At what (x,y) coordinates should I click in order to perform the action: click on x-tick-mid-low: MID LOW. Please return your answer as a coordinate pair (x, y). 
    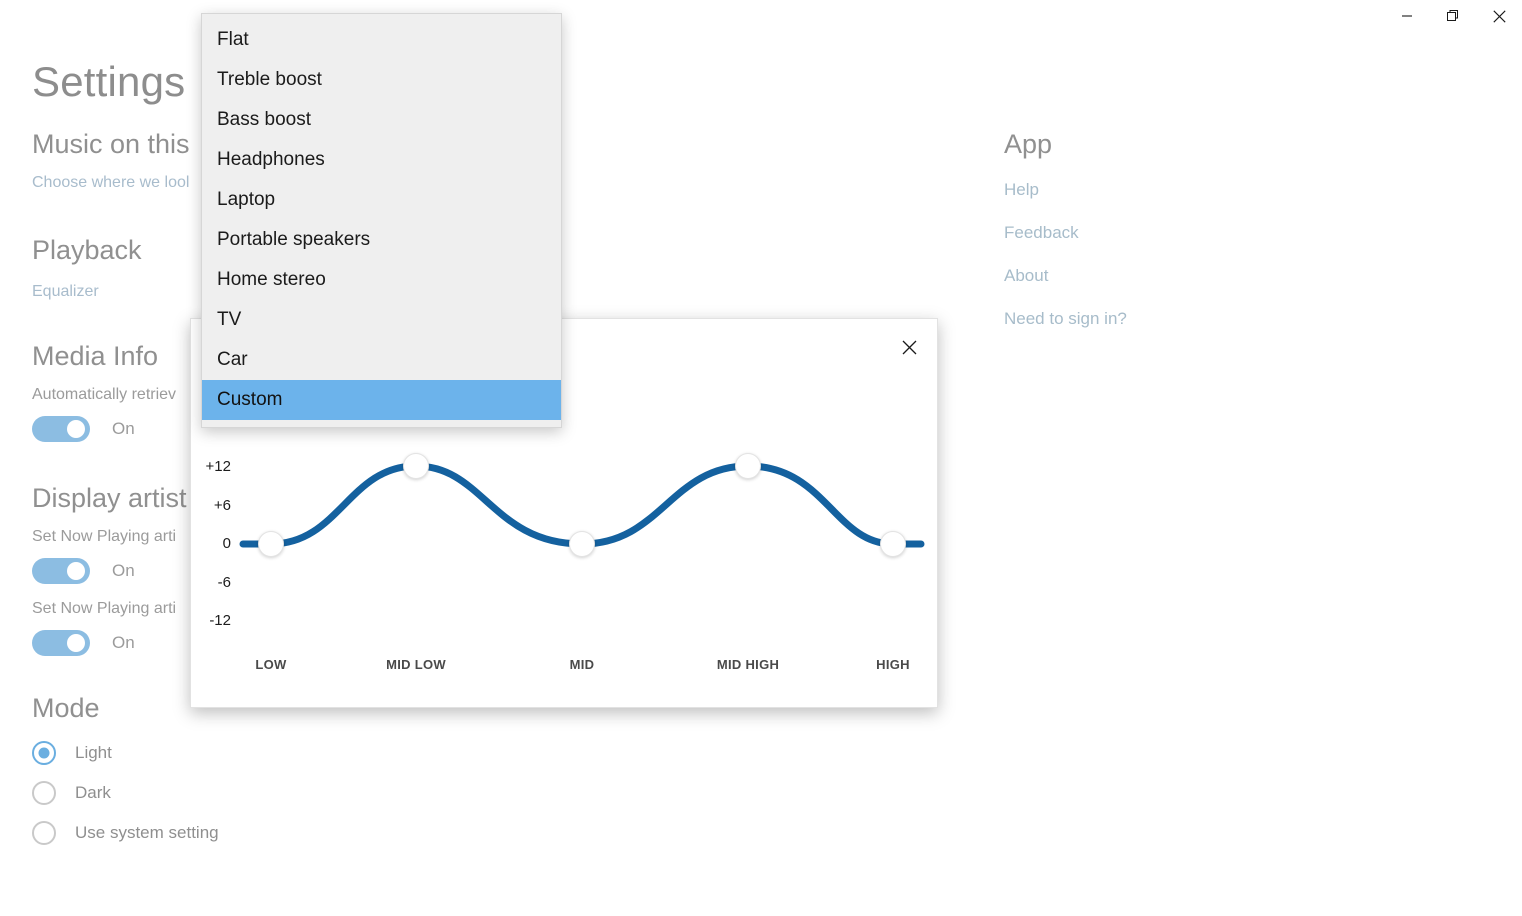
    Looking at the image, I should click on (416, 664).